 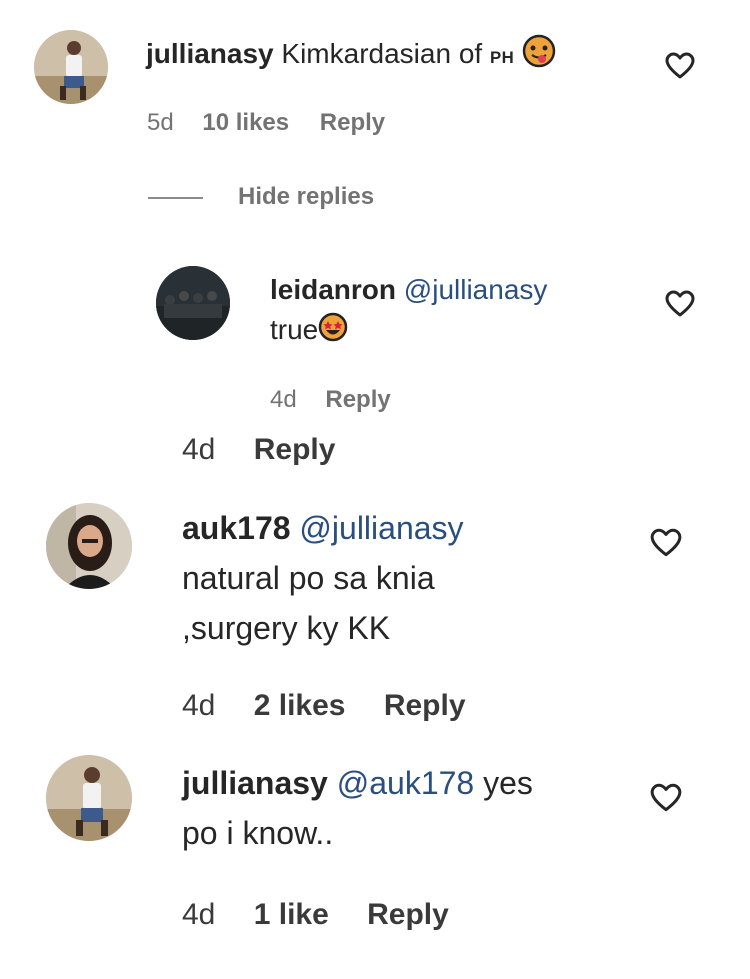 What do you see at coordinates (333, 289) in the screenshot?
I see `username: leidanron` at bounding box center [333, 289].